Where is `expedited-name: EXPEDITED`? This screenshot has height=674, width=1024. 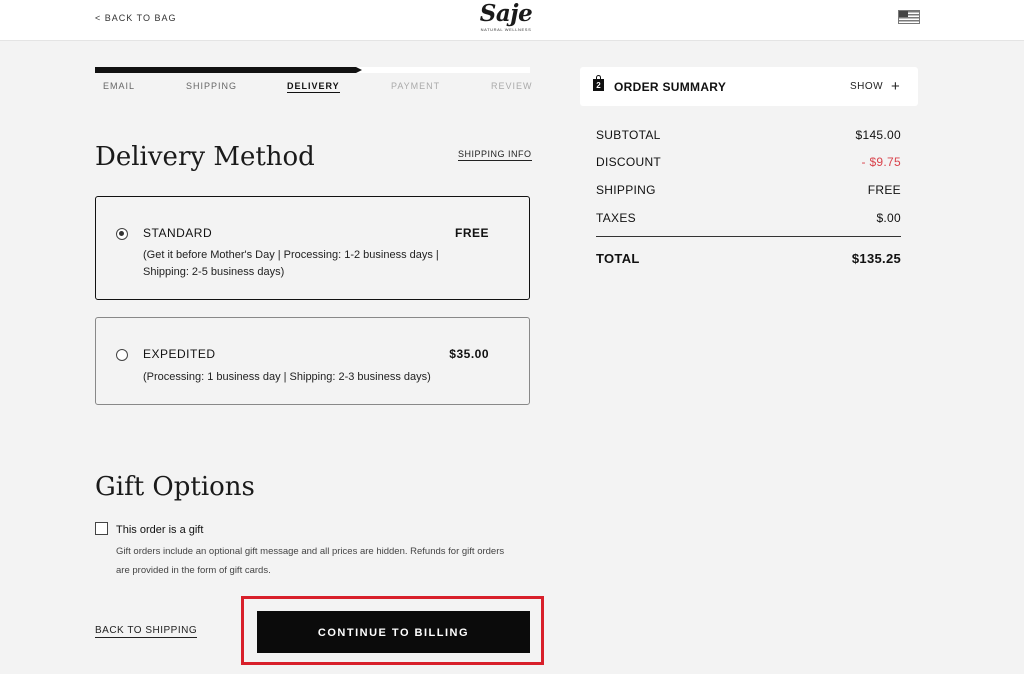 expedited-name: EXPEDITED is located at coordinates (179, 354).